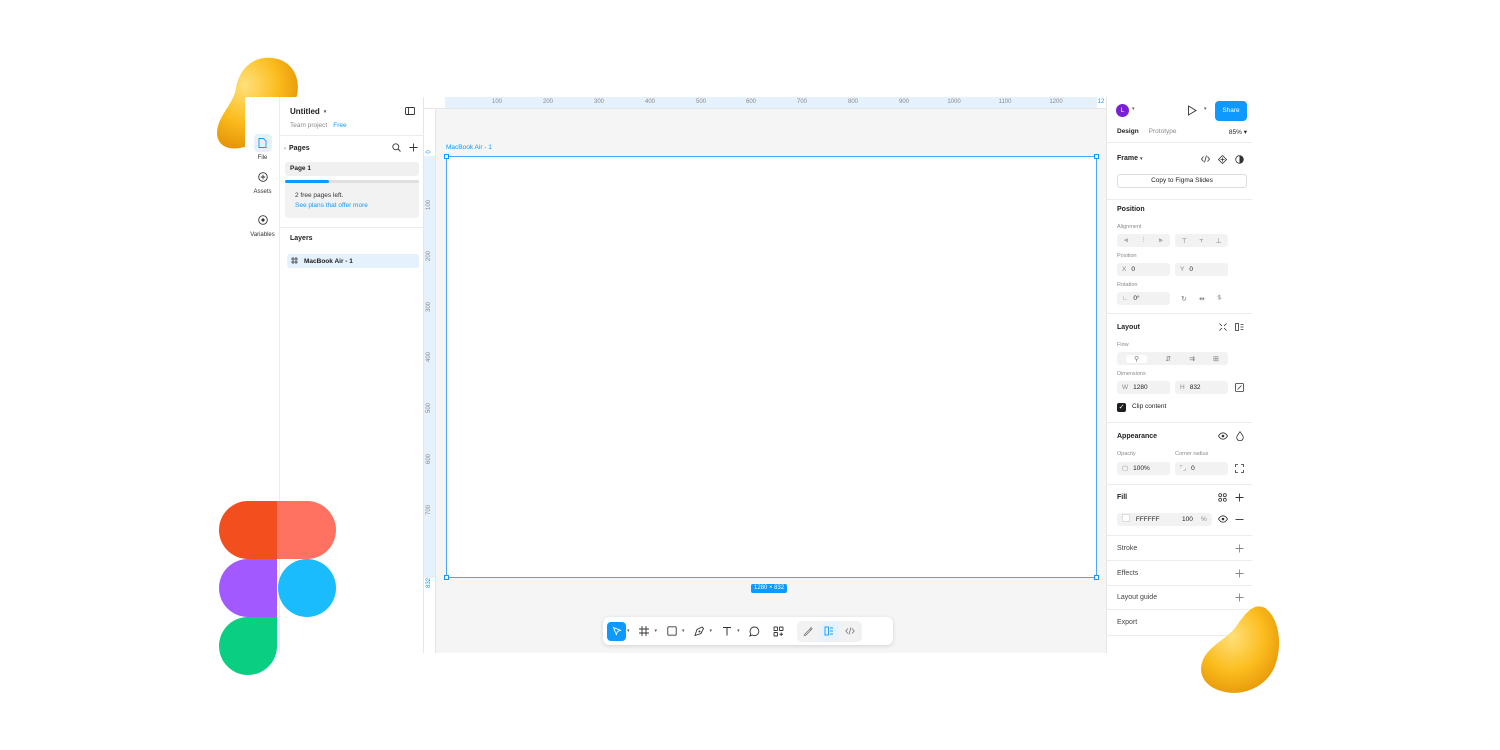 The width and height of the screenshot is (1500, 750). Describe the element at coordinates (1127, 548) in the screenshot. I see `stroke-heading: Stroke` at that location.